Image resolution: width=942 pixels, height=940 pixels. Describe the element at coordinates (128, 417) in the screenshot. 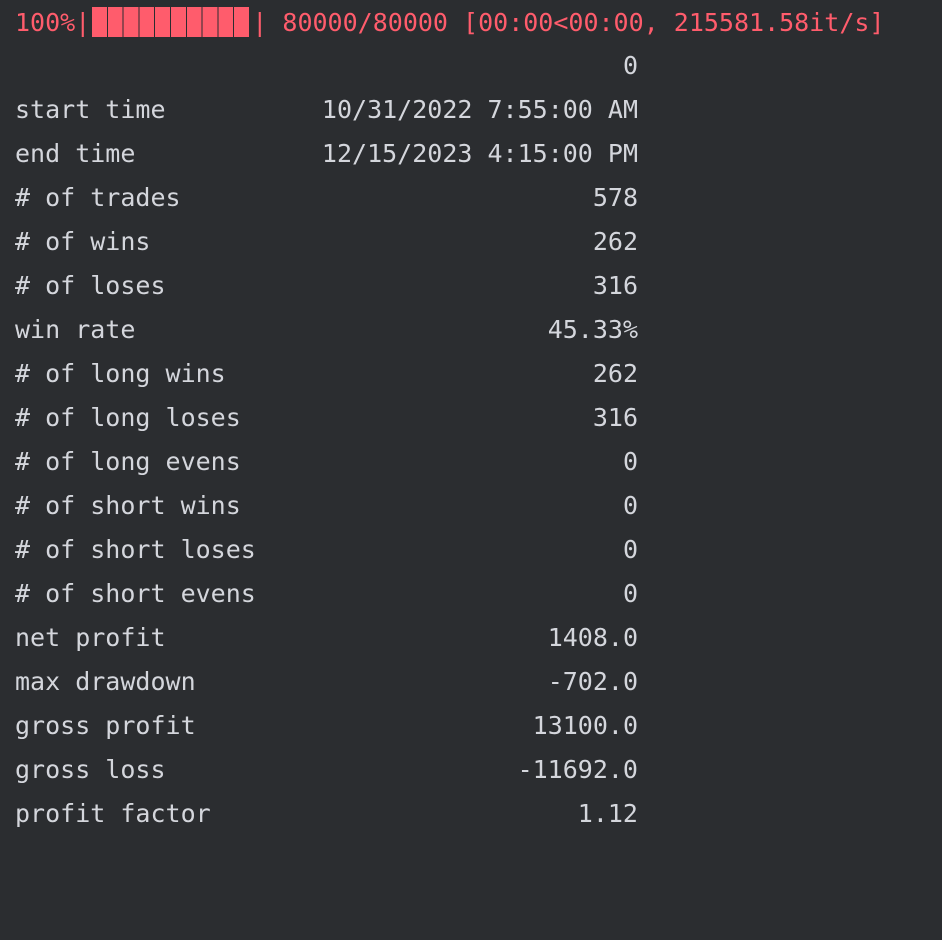

I see `stat-label: # of long loses` at that location.